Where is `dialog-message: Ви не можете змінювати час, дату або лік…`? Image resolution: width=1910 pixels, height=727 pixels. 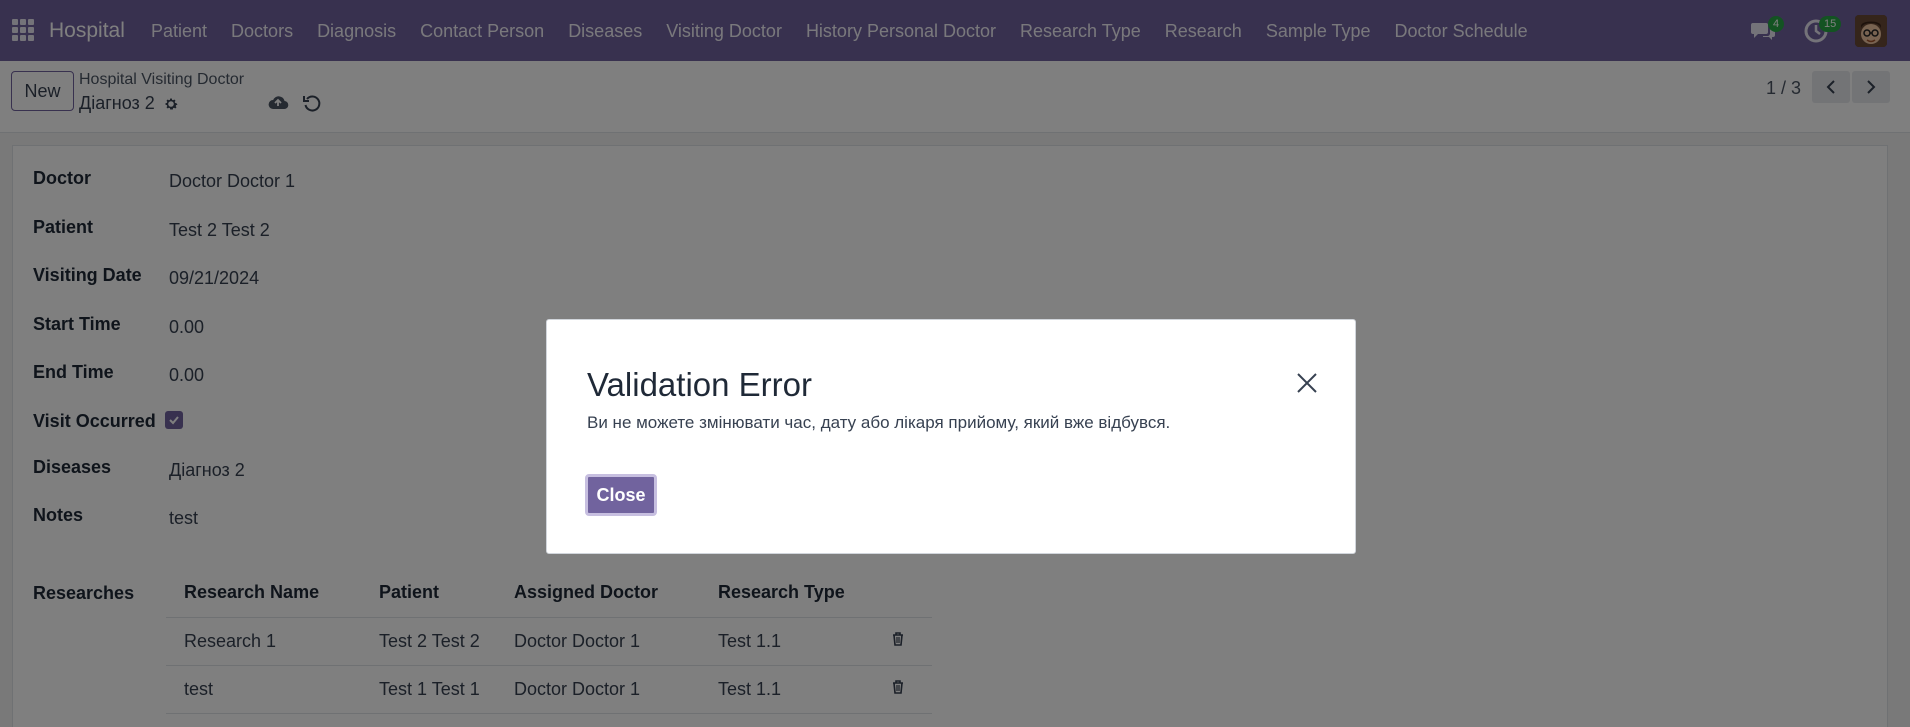 dialog-message: Ви не можете змінювати час, дату або лік… is located at coordinates (879, 422).